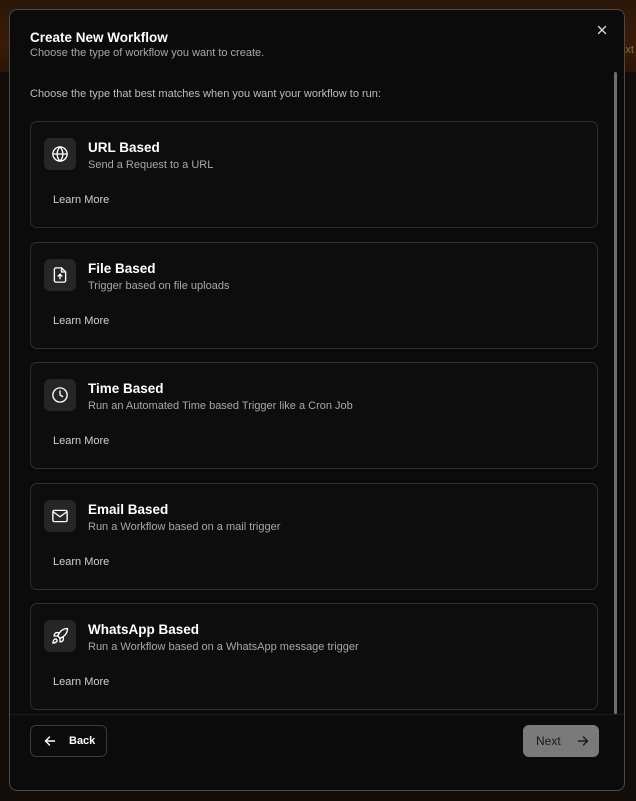 The image size is (636, 801). What do you see at coordinates (68, 741) in the screenshot?
I see `back-button: Back` at bounding box center [68, 741].